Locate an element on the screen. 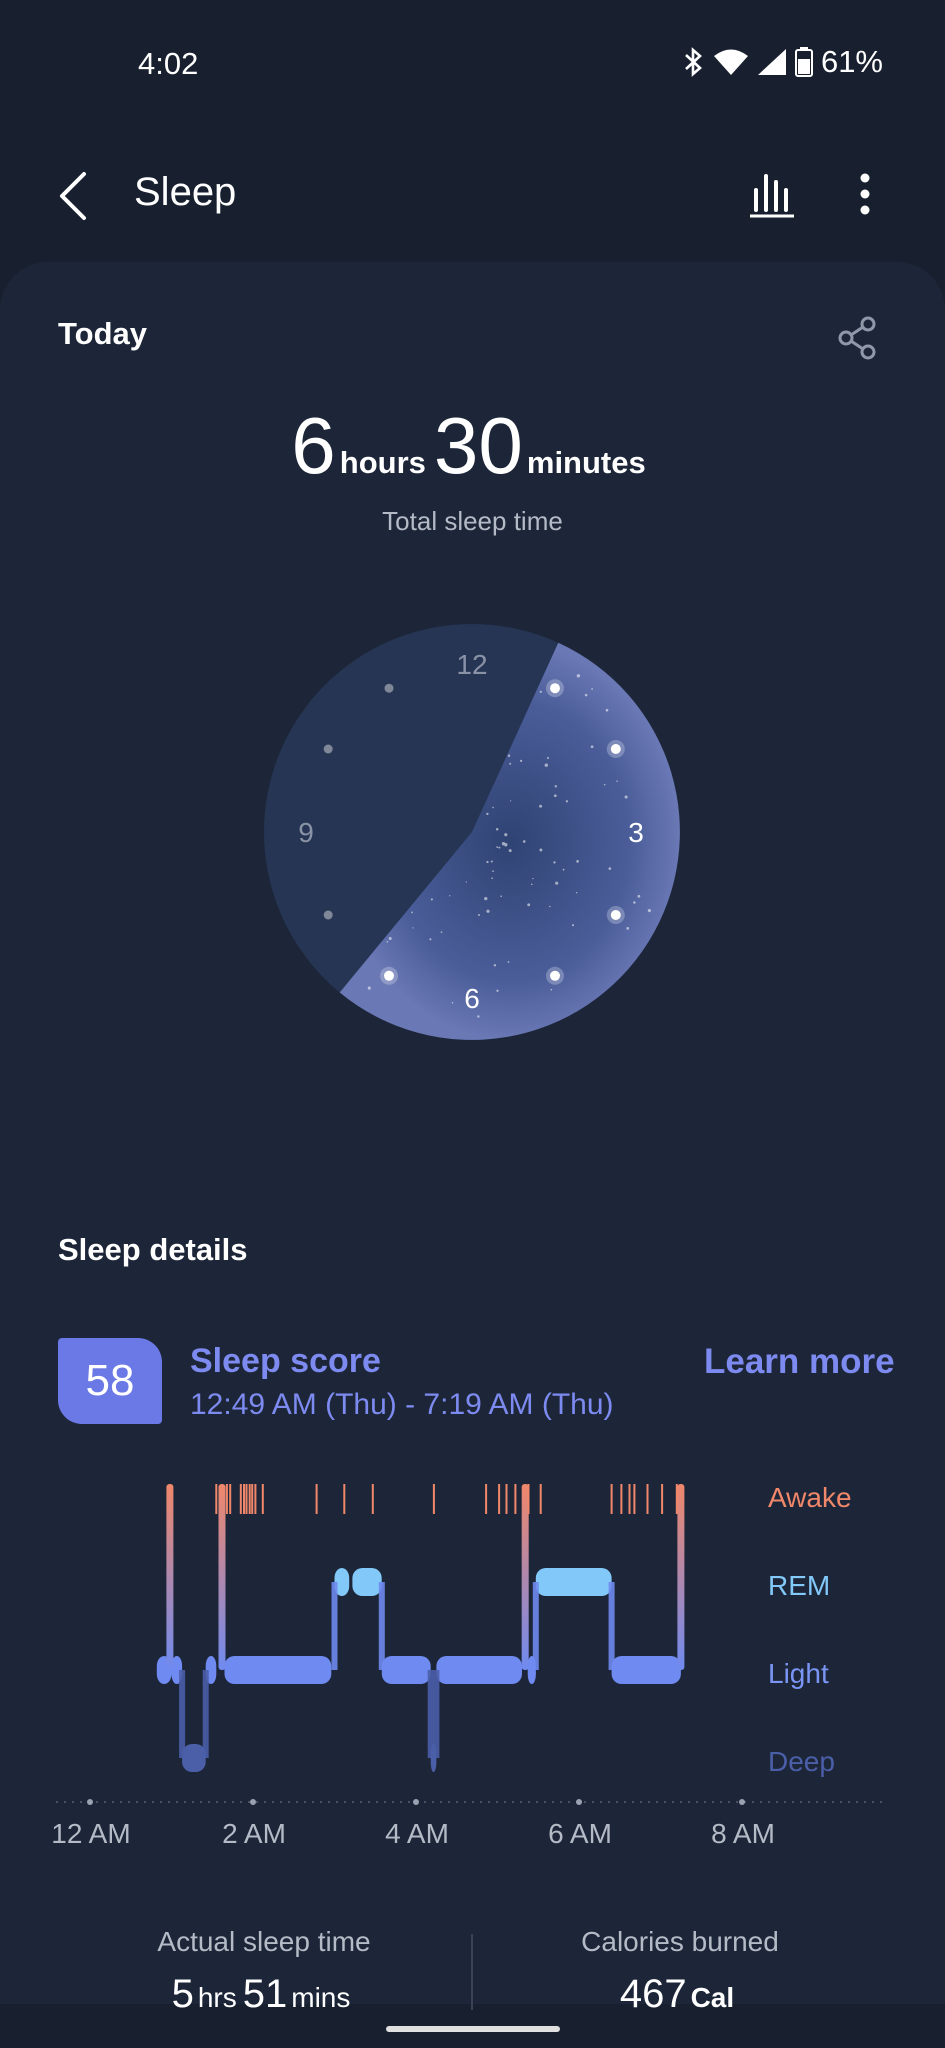 This screenshot has height=2048, width=945. learn-more-link: Learn more is located at coordinates (799, 1362).